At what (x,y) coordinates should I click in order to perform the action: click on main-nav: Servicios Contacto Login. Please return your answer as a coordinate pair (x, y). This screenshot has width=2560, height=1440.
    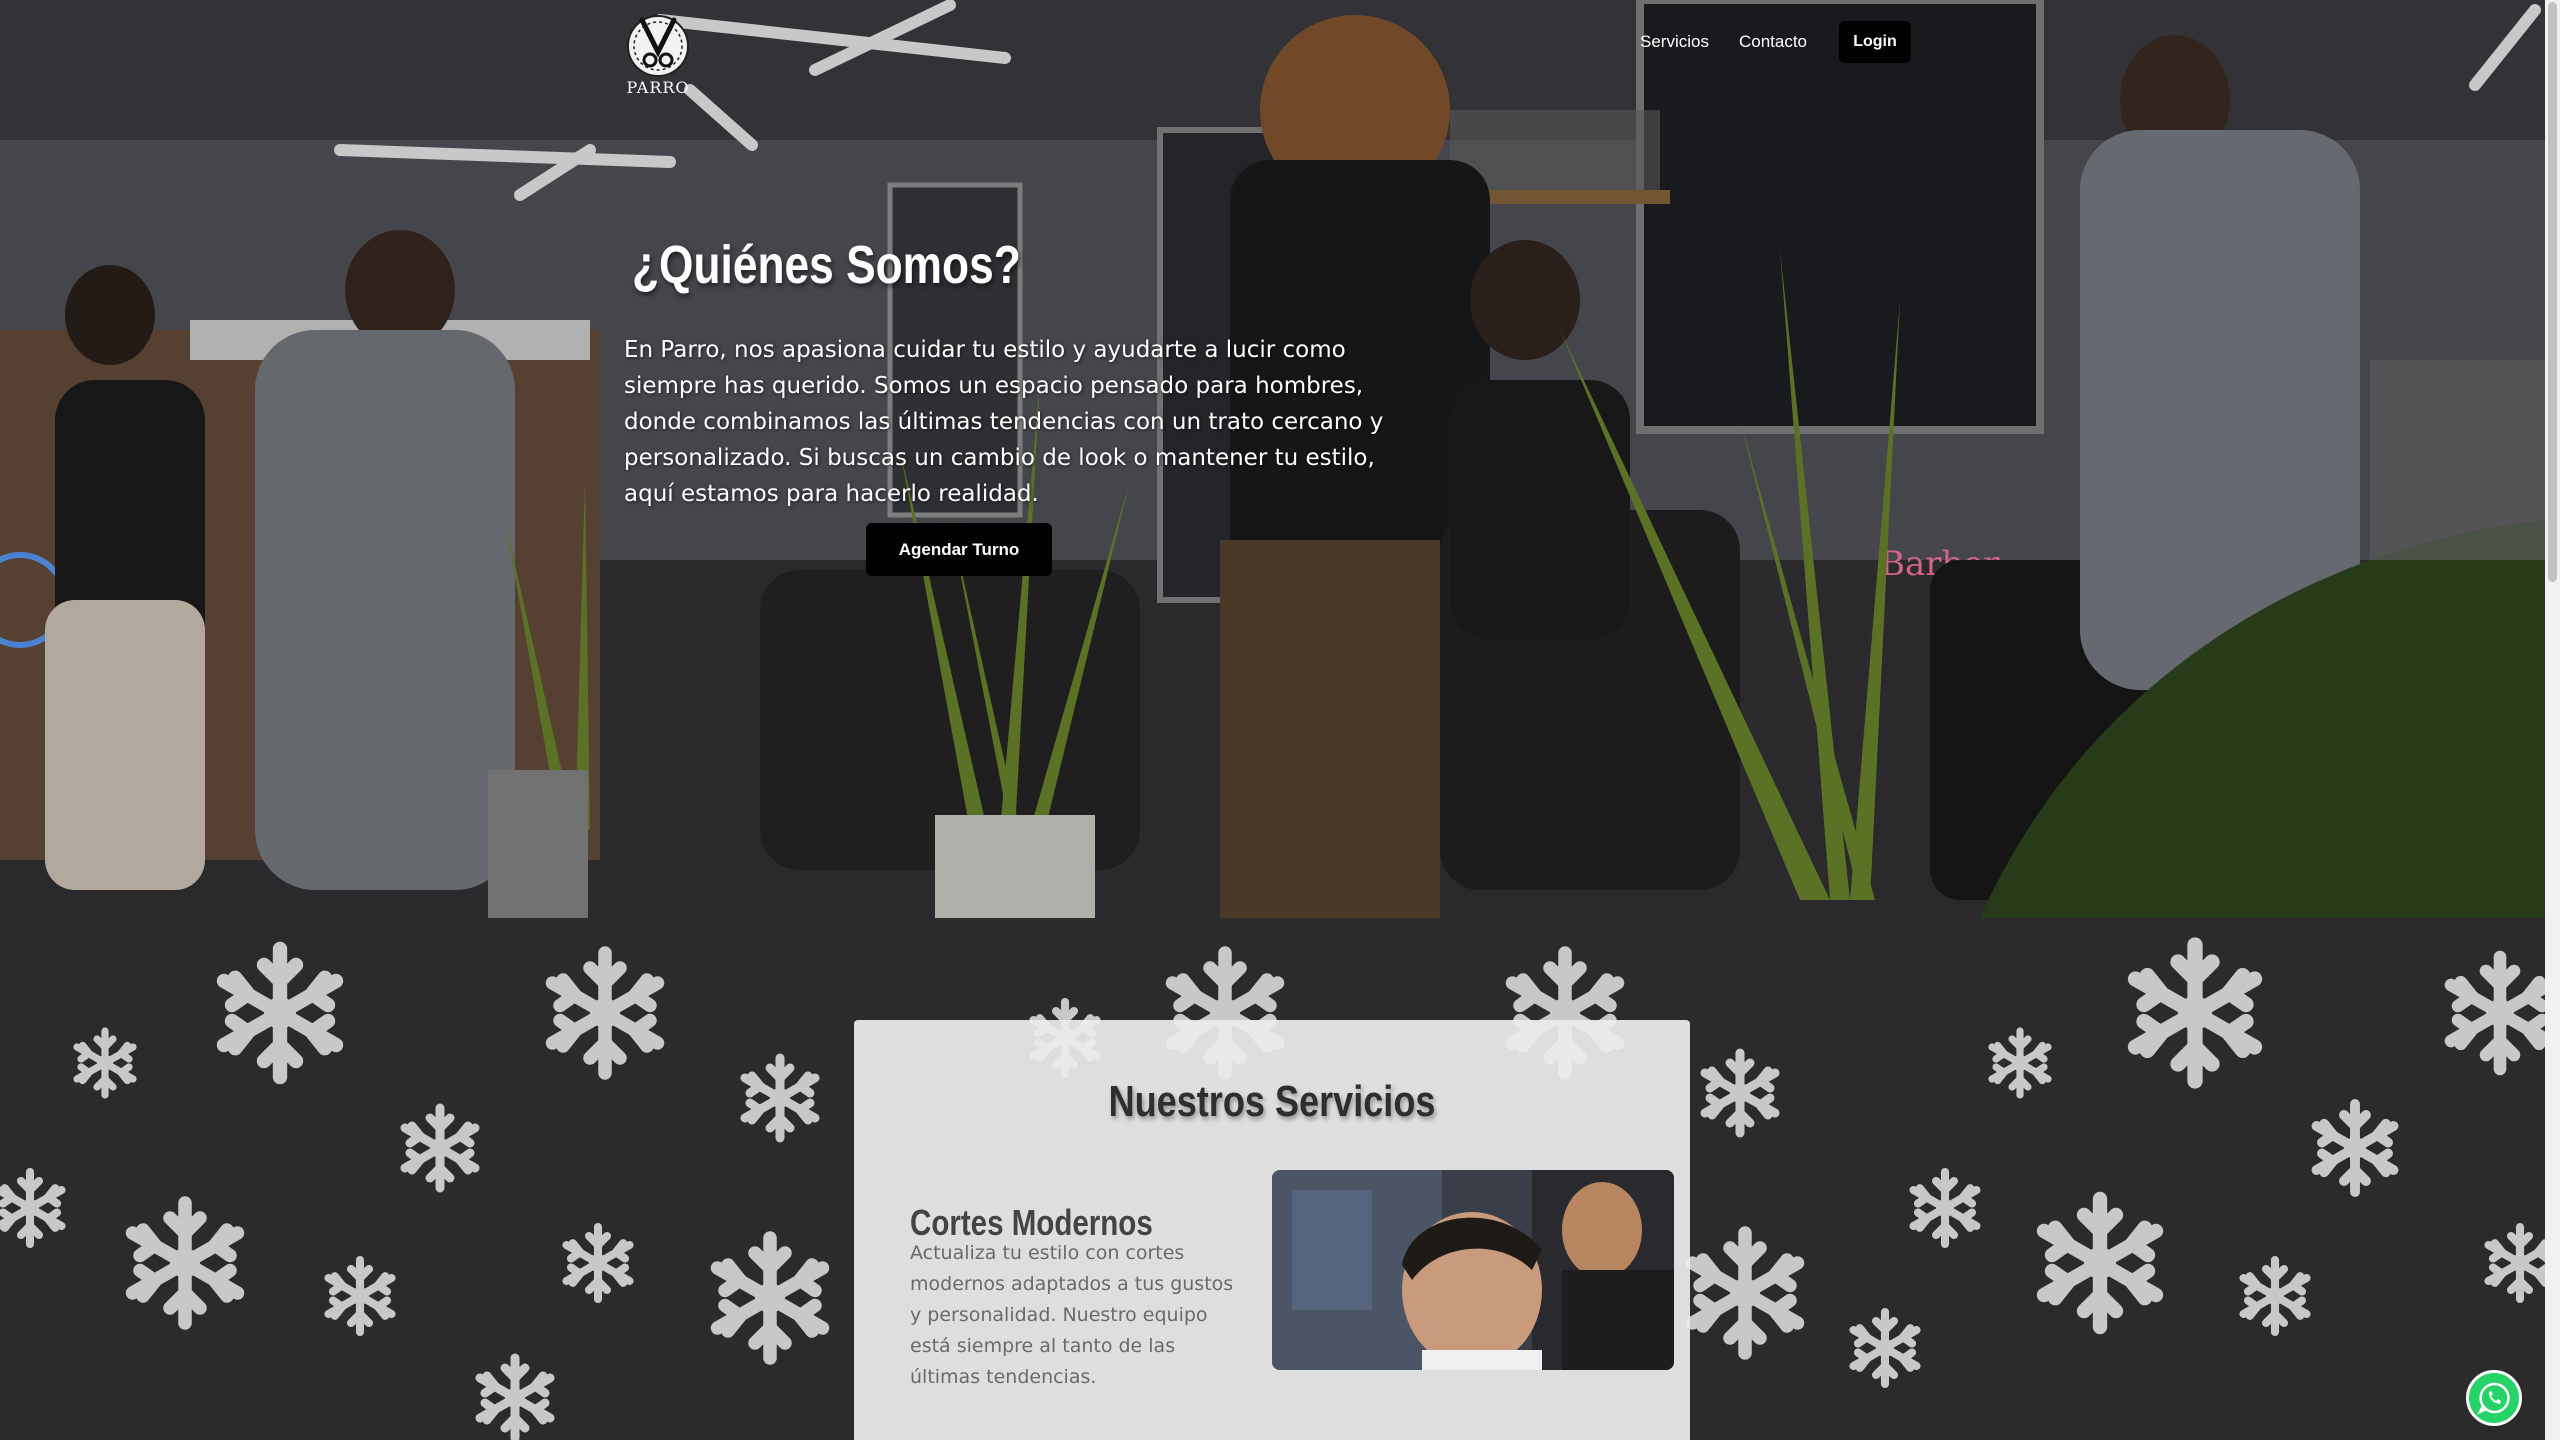
    Looking at the image, I should click on (1776, 42).